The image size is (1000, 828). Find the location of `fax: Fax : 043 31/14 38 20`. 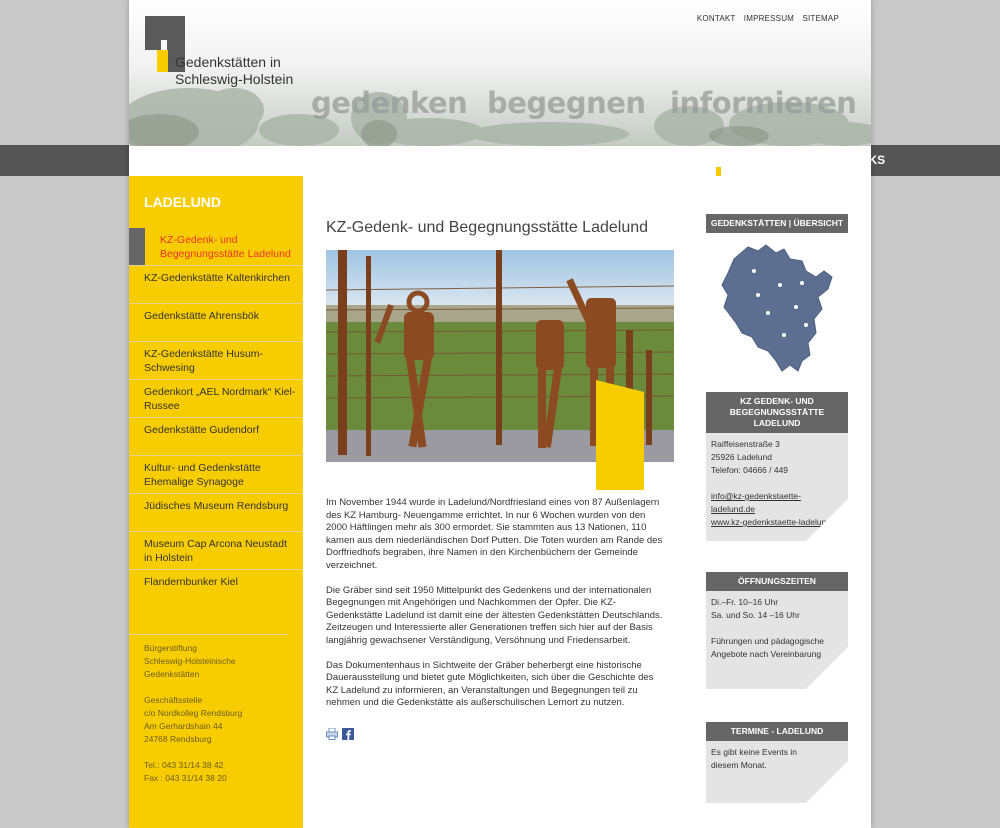

fax: Fax : 043 31/14 38 20 is located at coordinates (185, 778).